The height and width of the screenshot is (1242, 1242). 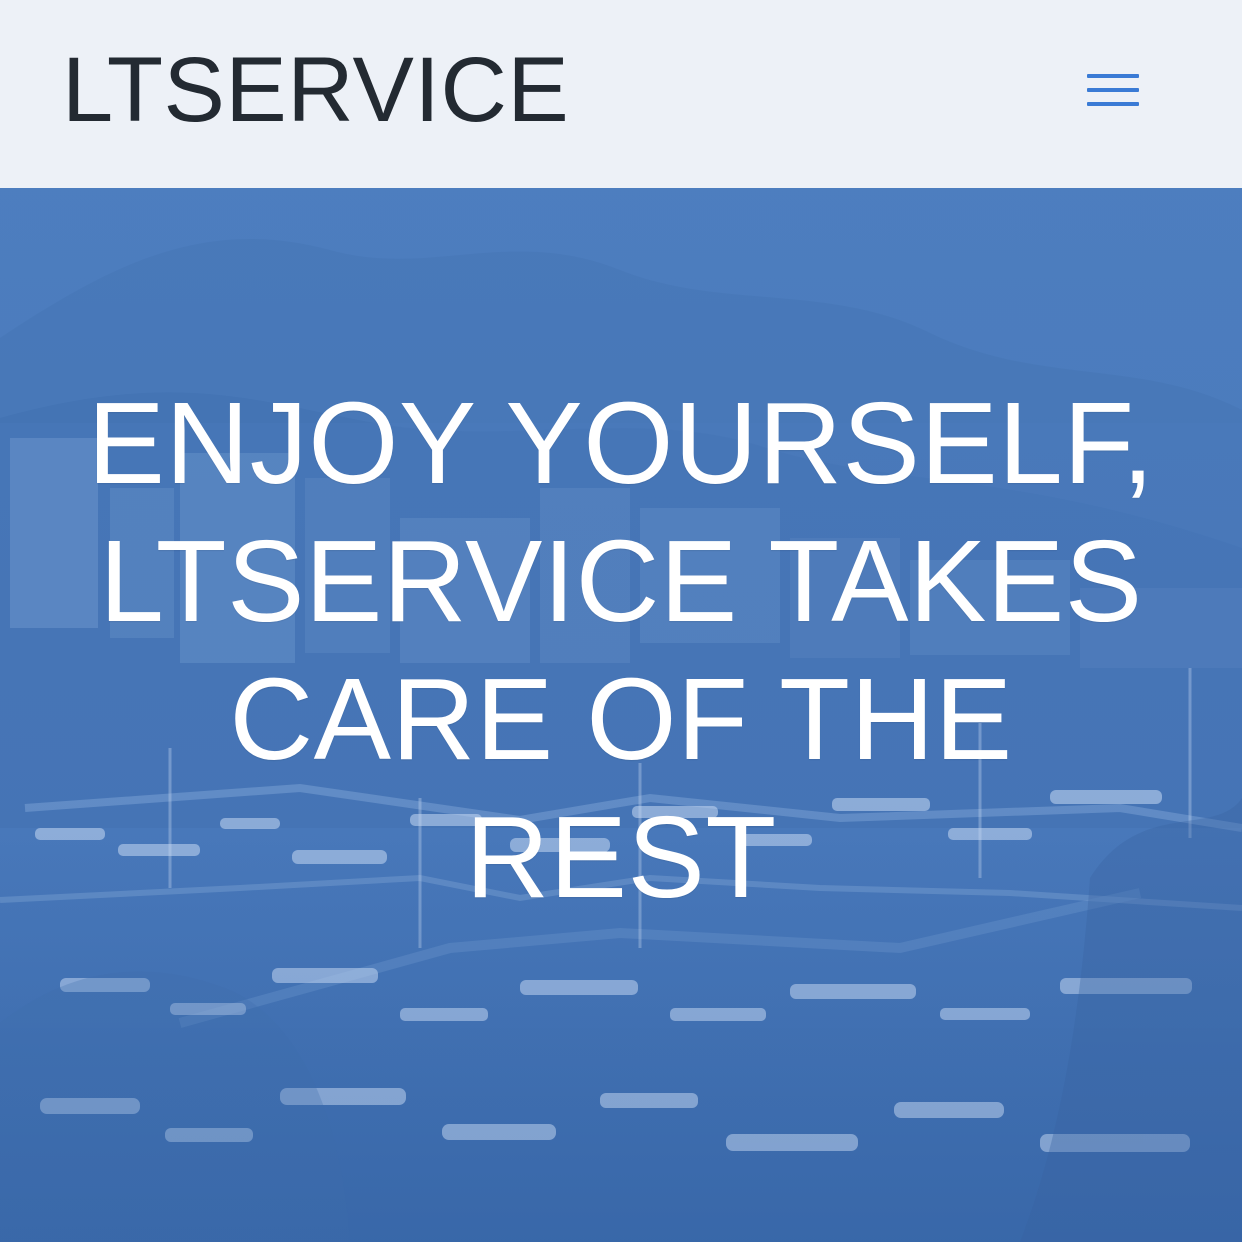 What do you see at coordinates (315, 90) in the screenshot?
I see `site-logo: LTSERVICE` at bounding box center [315, 90].